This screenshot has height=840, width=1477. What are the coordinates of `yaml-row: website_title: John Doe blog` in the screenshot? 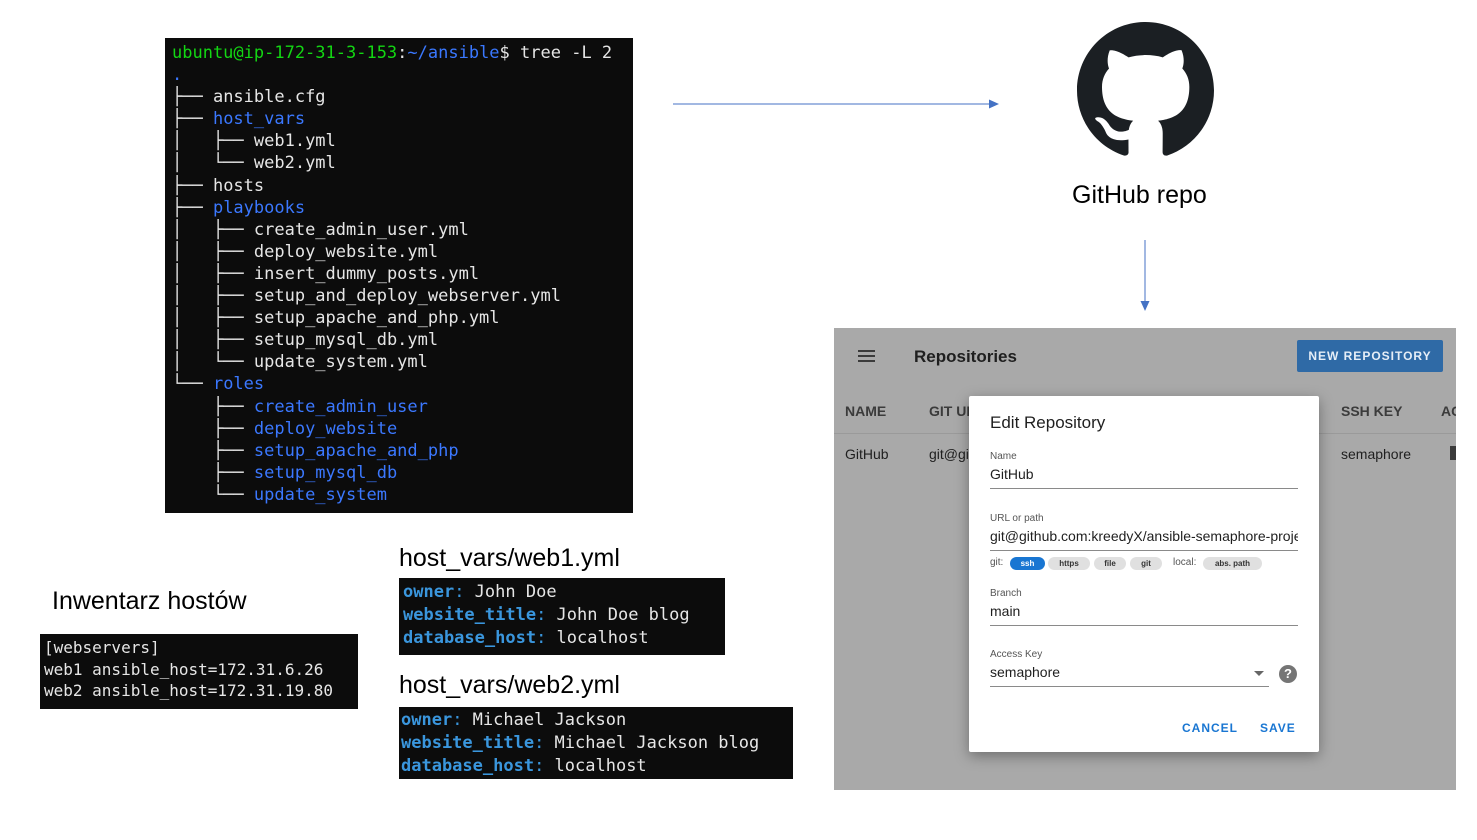 It's located at (546, 615).